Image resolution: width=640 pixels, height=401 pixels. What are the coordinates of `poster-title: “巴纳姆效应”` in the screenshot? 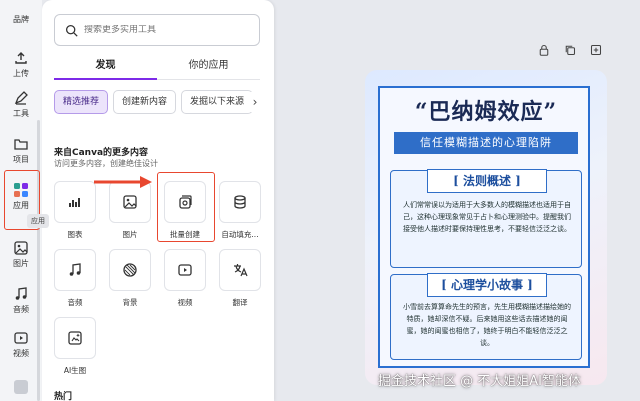 It's located at (486, 112).